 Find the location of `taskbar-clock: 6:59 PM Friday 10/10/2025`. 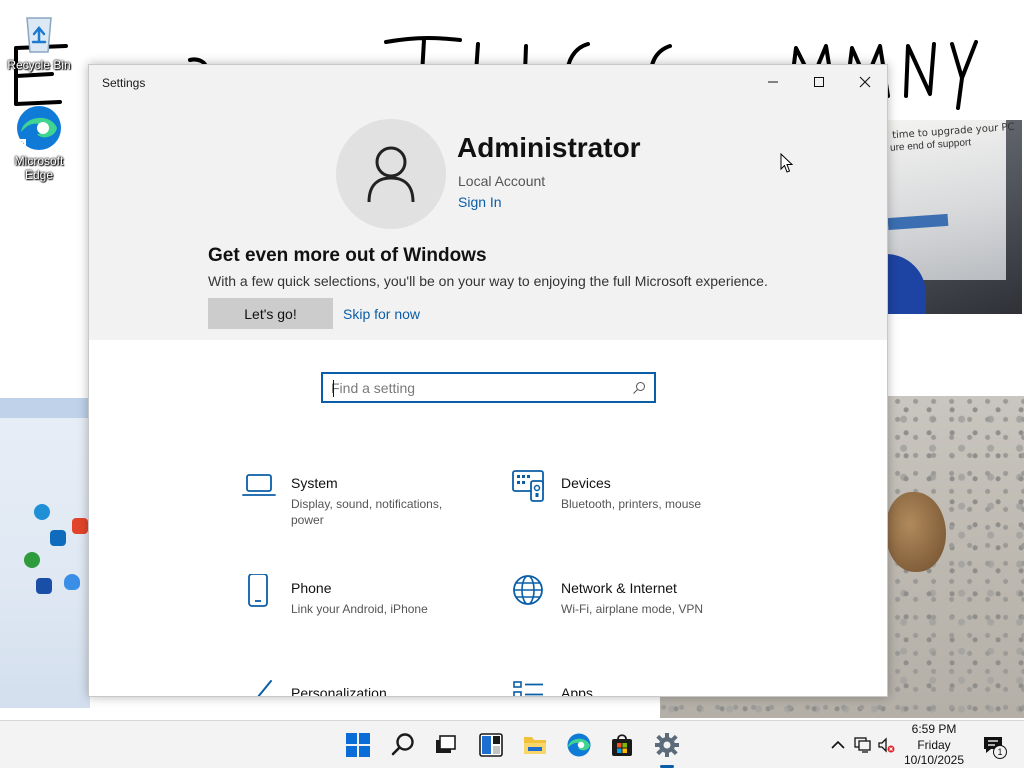

taskbar-clock: 6:59 PM Friday 10/10/2025 is located at coordinates (934, 745).